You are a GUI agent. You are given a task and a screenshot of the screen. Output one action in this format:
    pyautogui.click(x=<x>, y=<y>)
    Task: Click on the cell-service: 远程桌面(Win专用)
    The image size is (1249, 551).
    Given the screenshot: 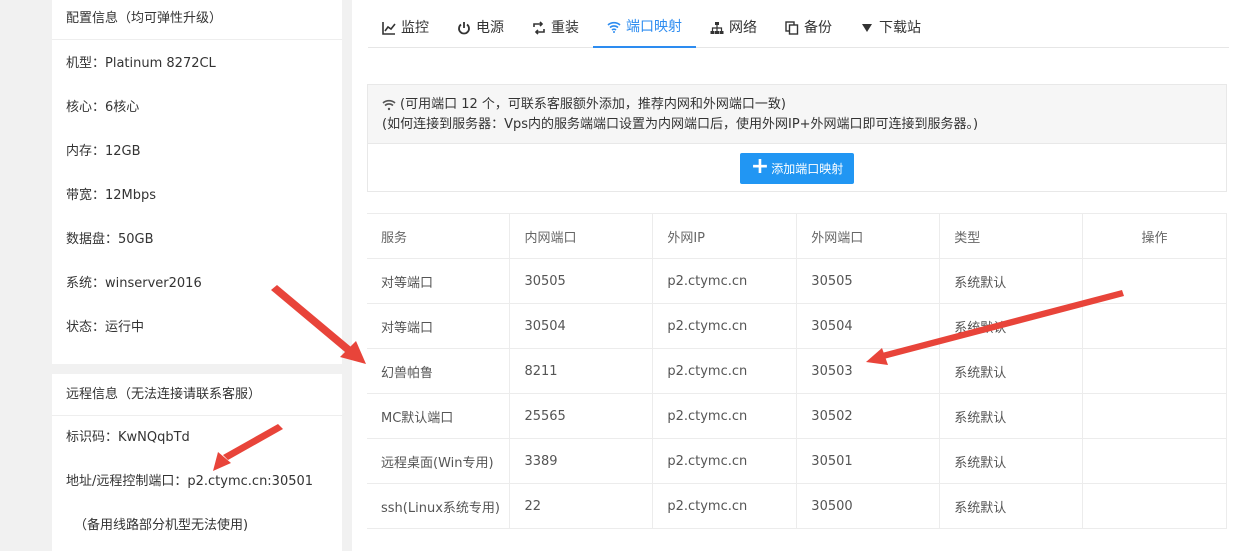 What is the action you would take?
    pyautogui.click(x=438, y=461)
    